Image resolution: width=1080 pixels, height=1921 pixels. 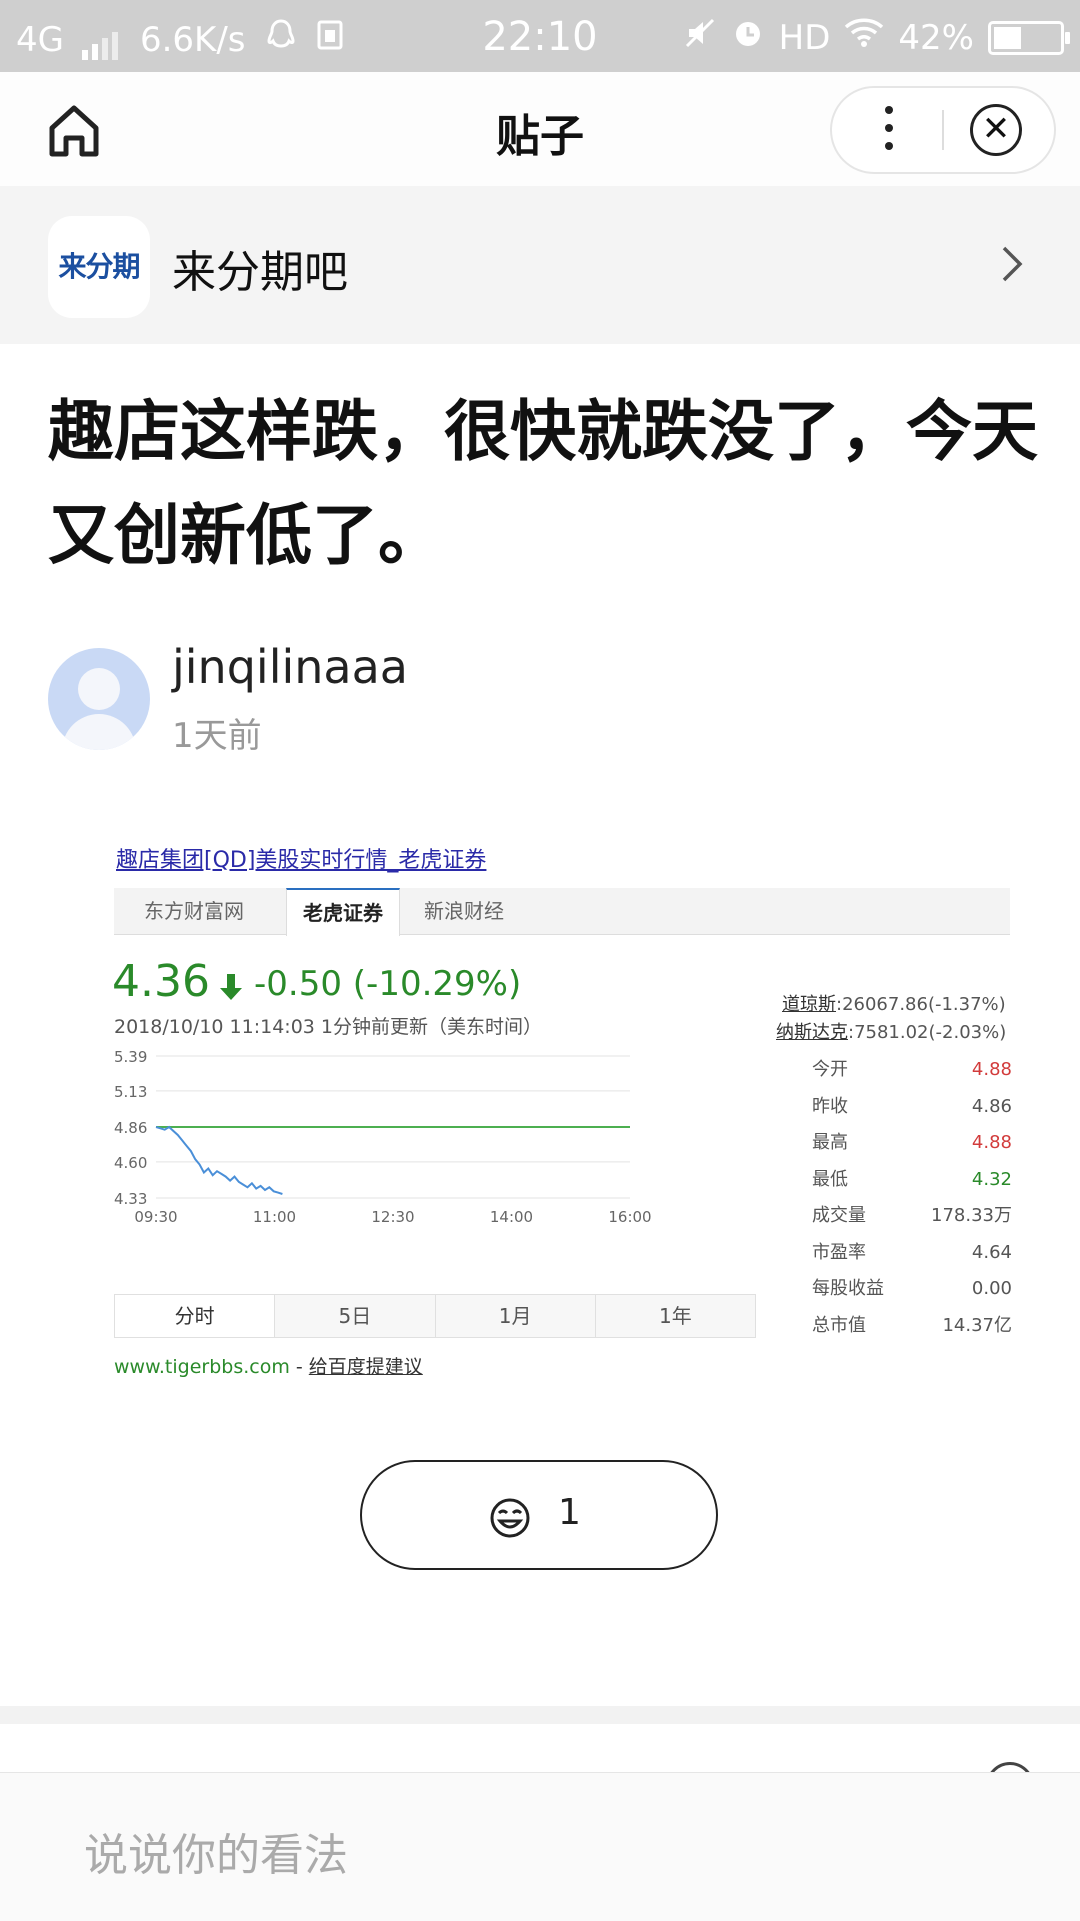 I want to click on avatar, so click(x=99, y=699).